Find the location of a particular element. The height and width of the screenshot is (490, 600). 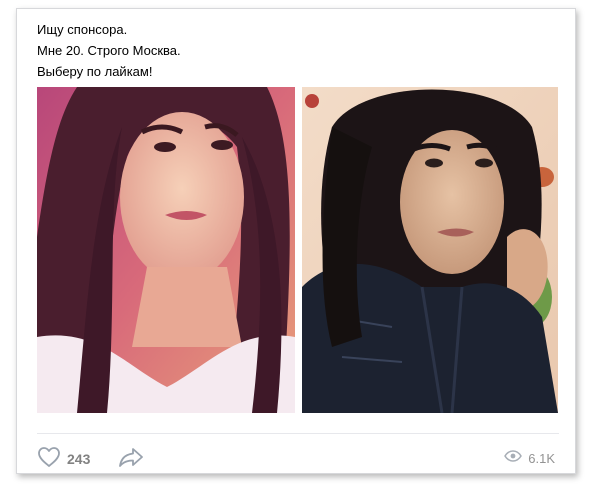

post-text-line: Мне 20. Строго Москва. is located at coordinates (109, 50).